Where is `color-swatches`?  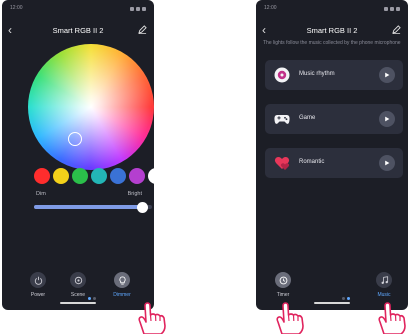 color-swatches is located at coordinates (94, 176).